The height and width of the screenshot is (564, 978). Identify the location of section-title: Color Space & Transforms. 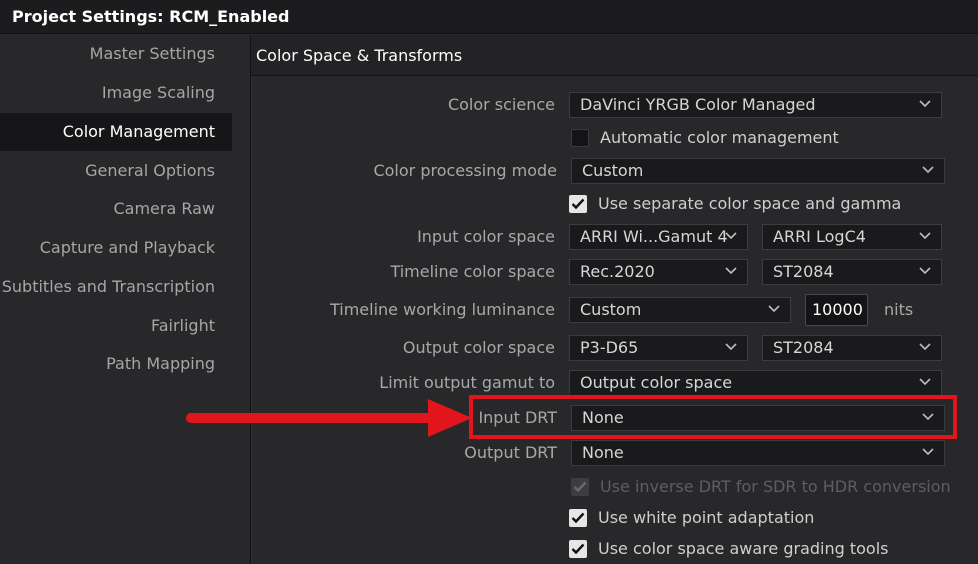
(614, 55).